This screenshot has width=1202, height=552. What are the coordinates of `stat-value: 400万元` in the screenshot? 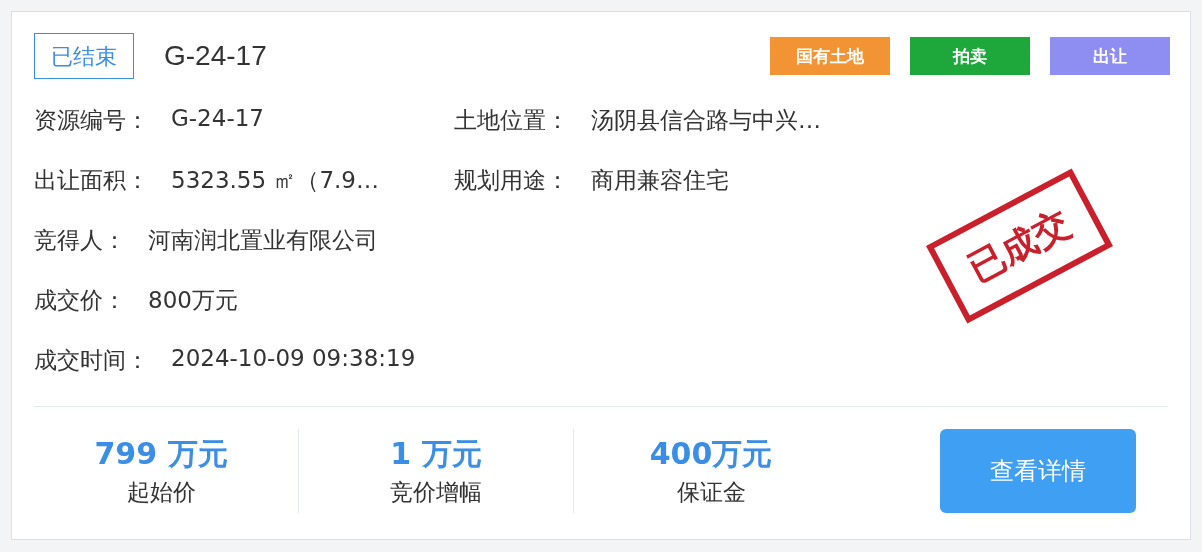 It's located at (711, 453).